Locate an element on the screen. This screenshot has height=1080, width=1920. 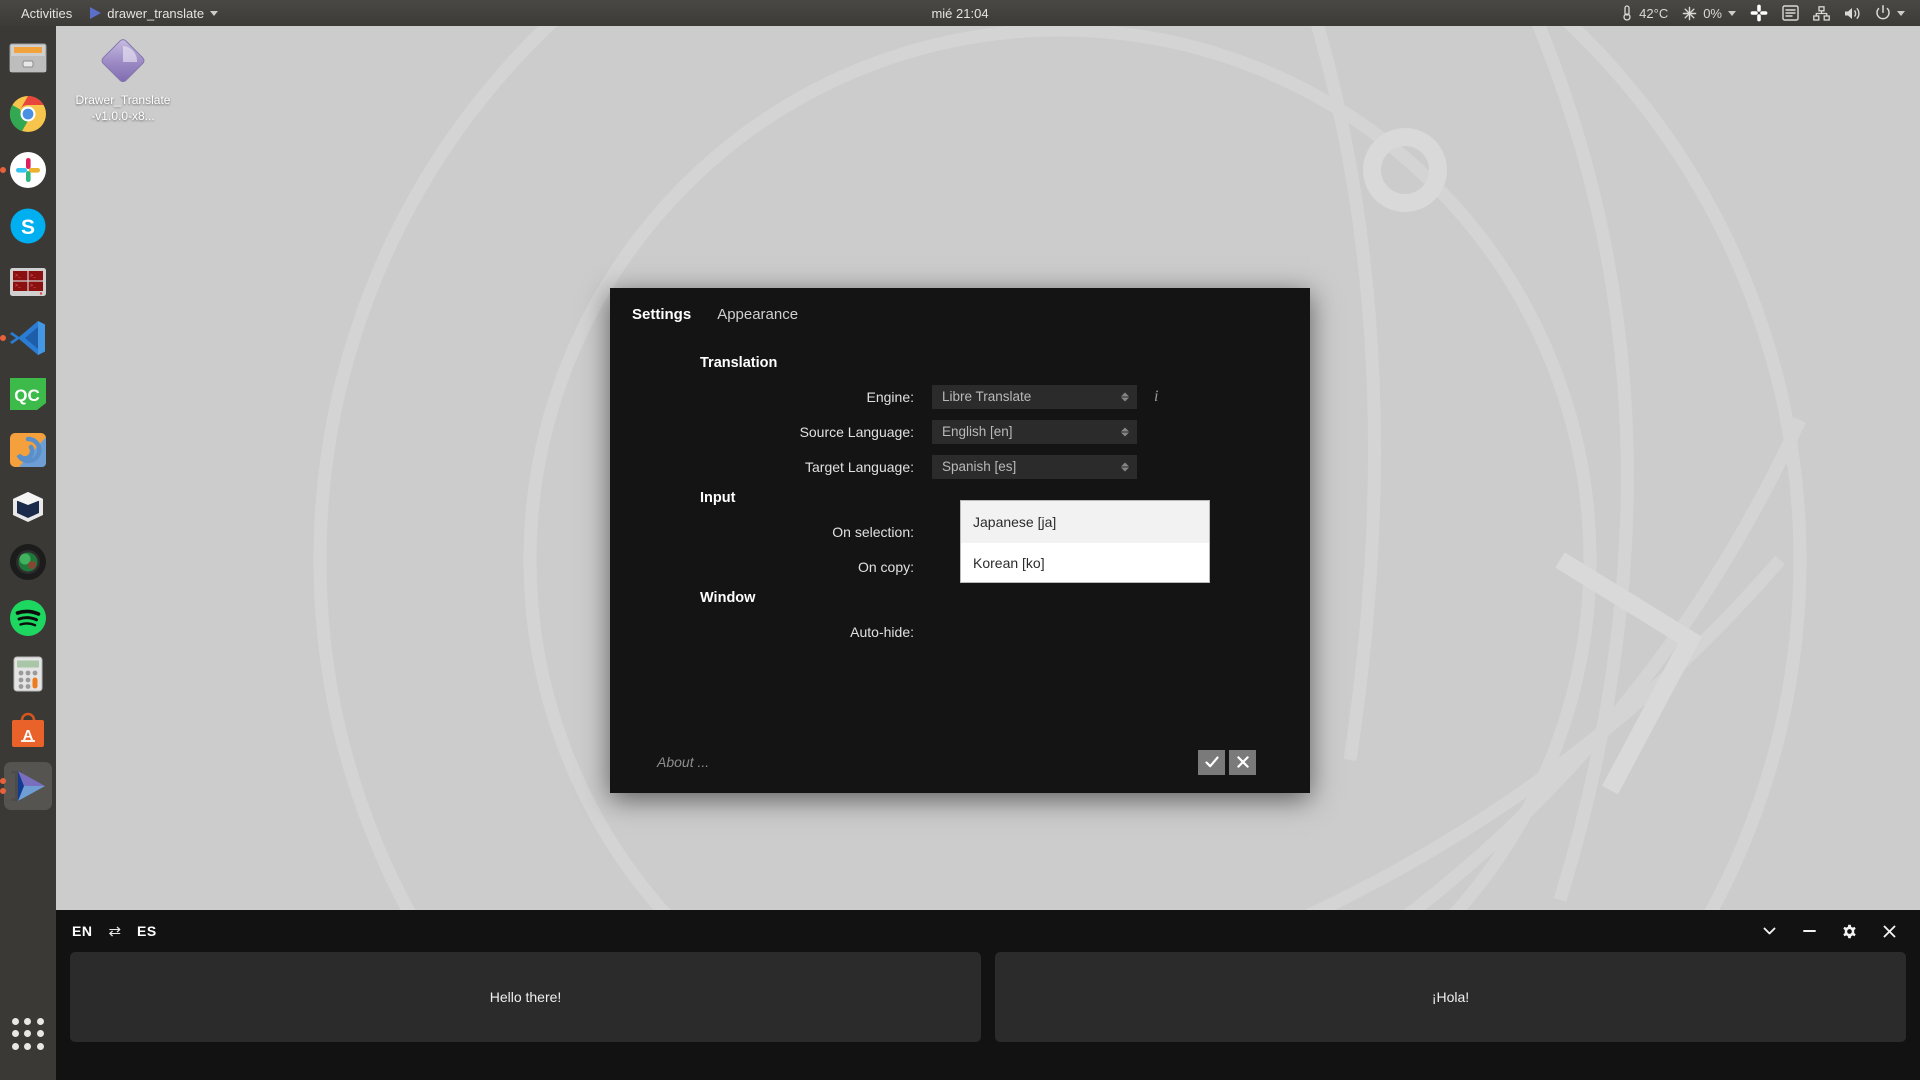
section-heading-translation: Translation is located at coordinates (739, 363).